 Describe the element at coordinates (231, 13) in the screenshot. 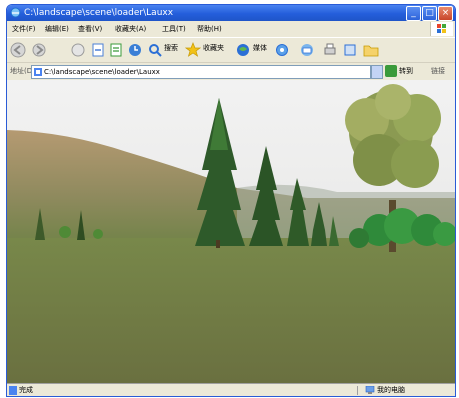

I see `title-bar: C:\landscape\scene\loader\Lauxx _ □ ×` at that location.